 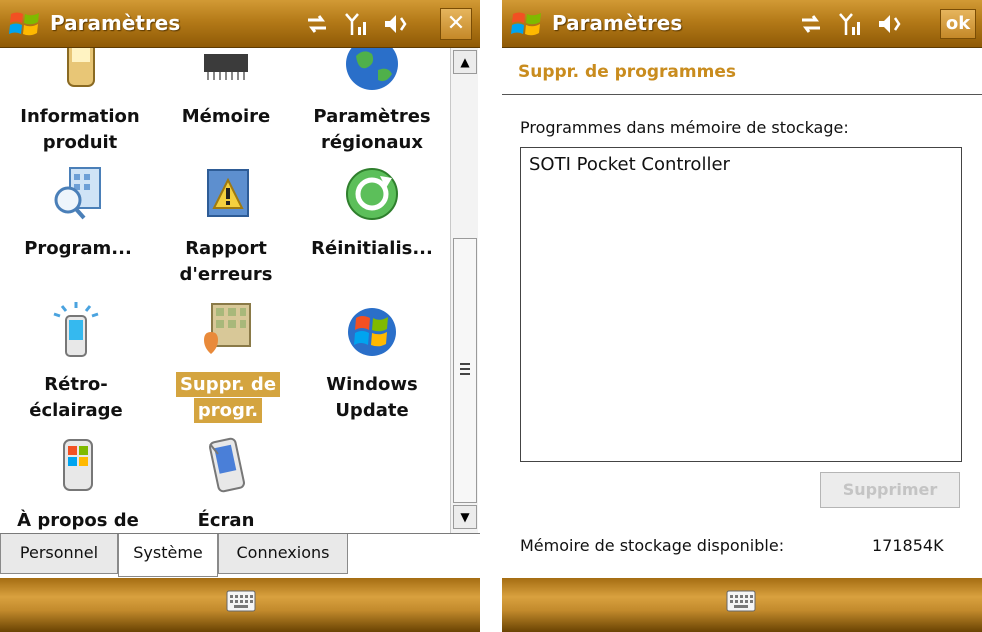 What do you see at coordinates (168, 555) in the screenshot?
I see `tab-systeme: Système` at bounding box center [168, 555].